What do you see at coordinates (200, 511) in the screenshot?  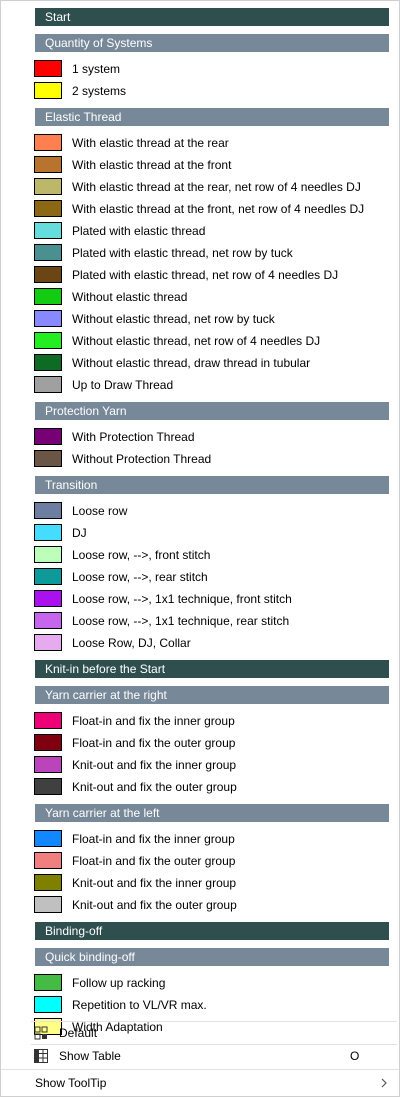 I see `color-option-item: Loose row` at bounding box center [200, 511].